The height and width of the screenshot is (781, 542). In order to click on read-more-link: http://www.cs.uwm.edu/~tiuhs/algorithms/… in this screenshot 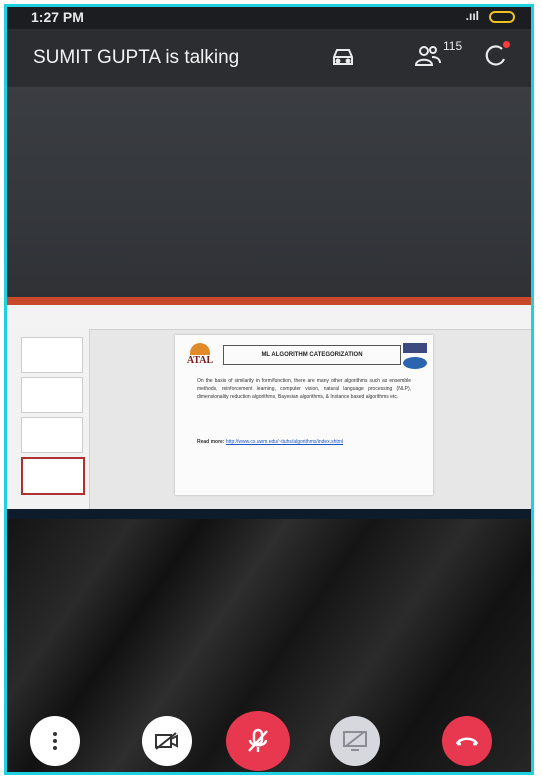, I will do `click(284, 442)`.